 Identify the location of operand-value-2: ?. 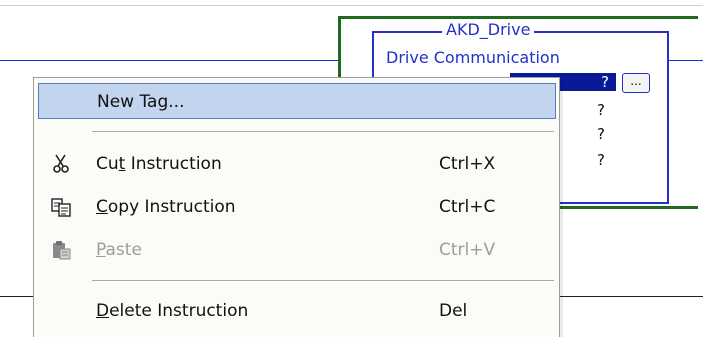
(601, 110).